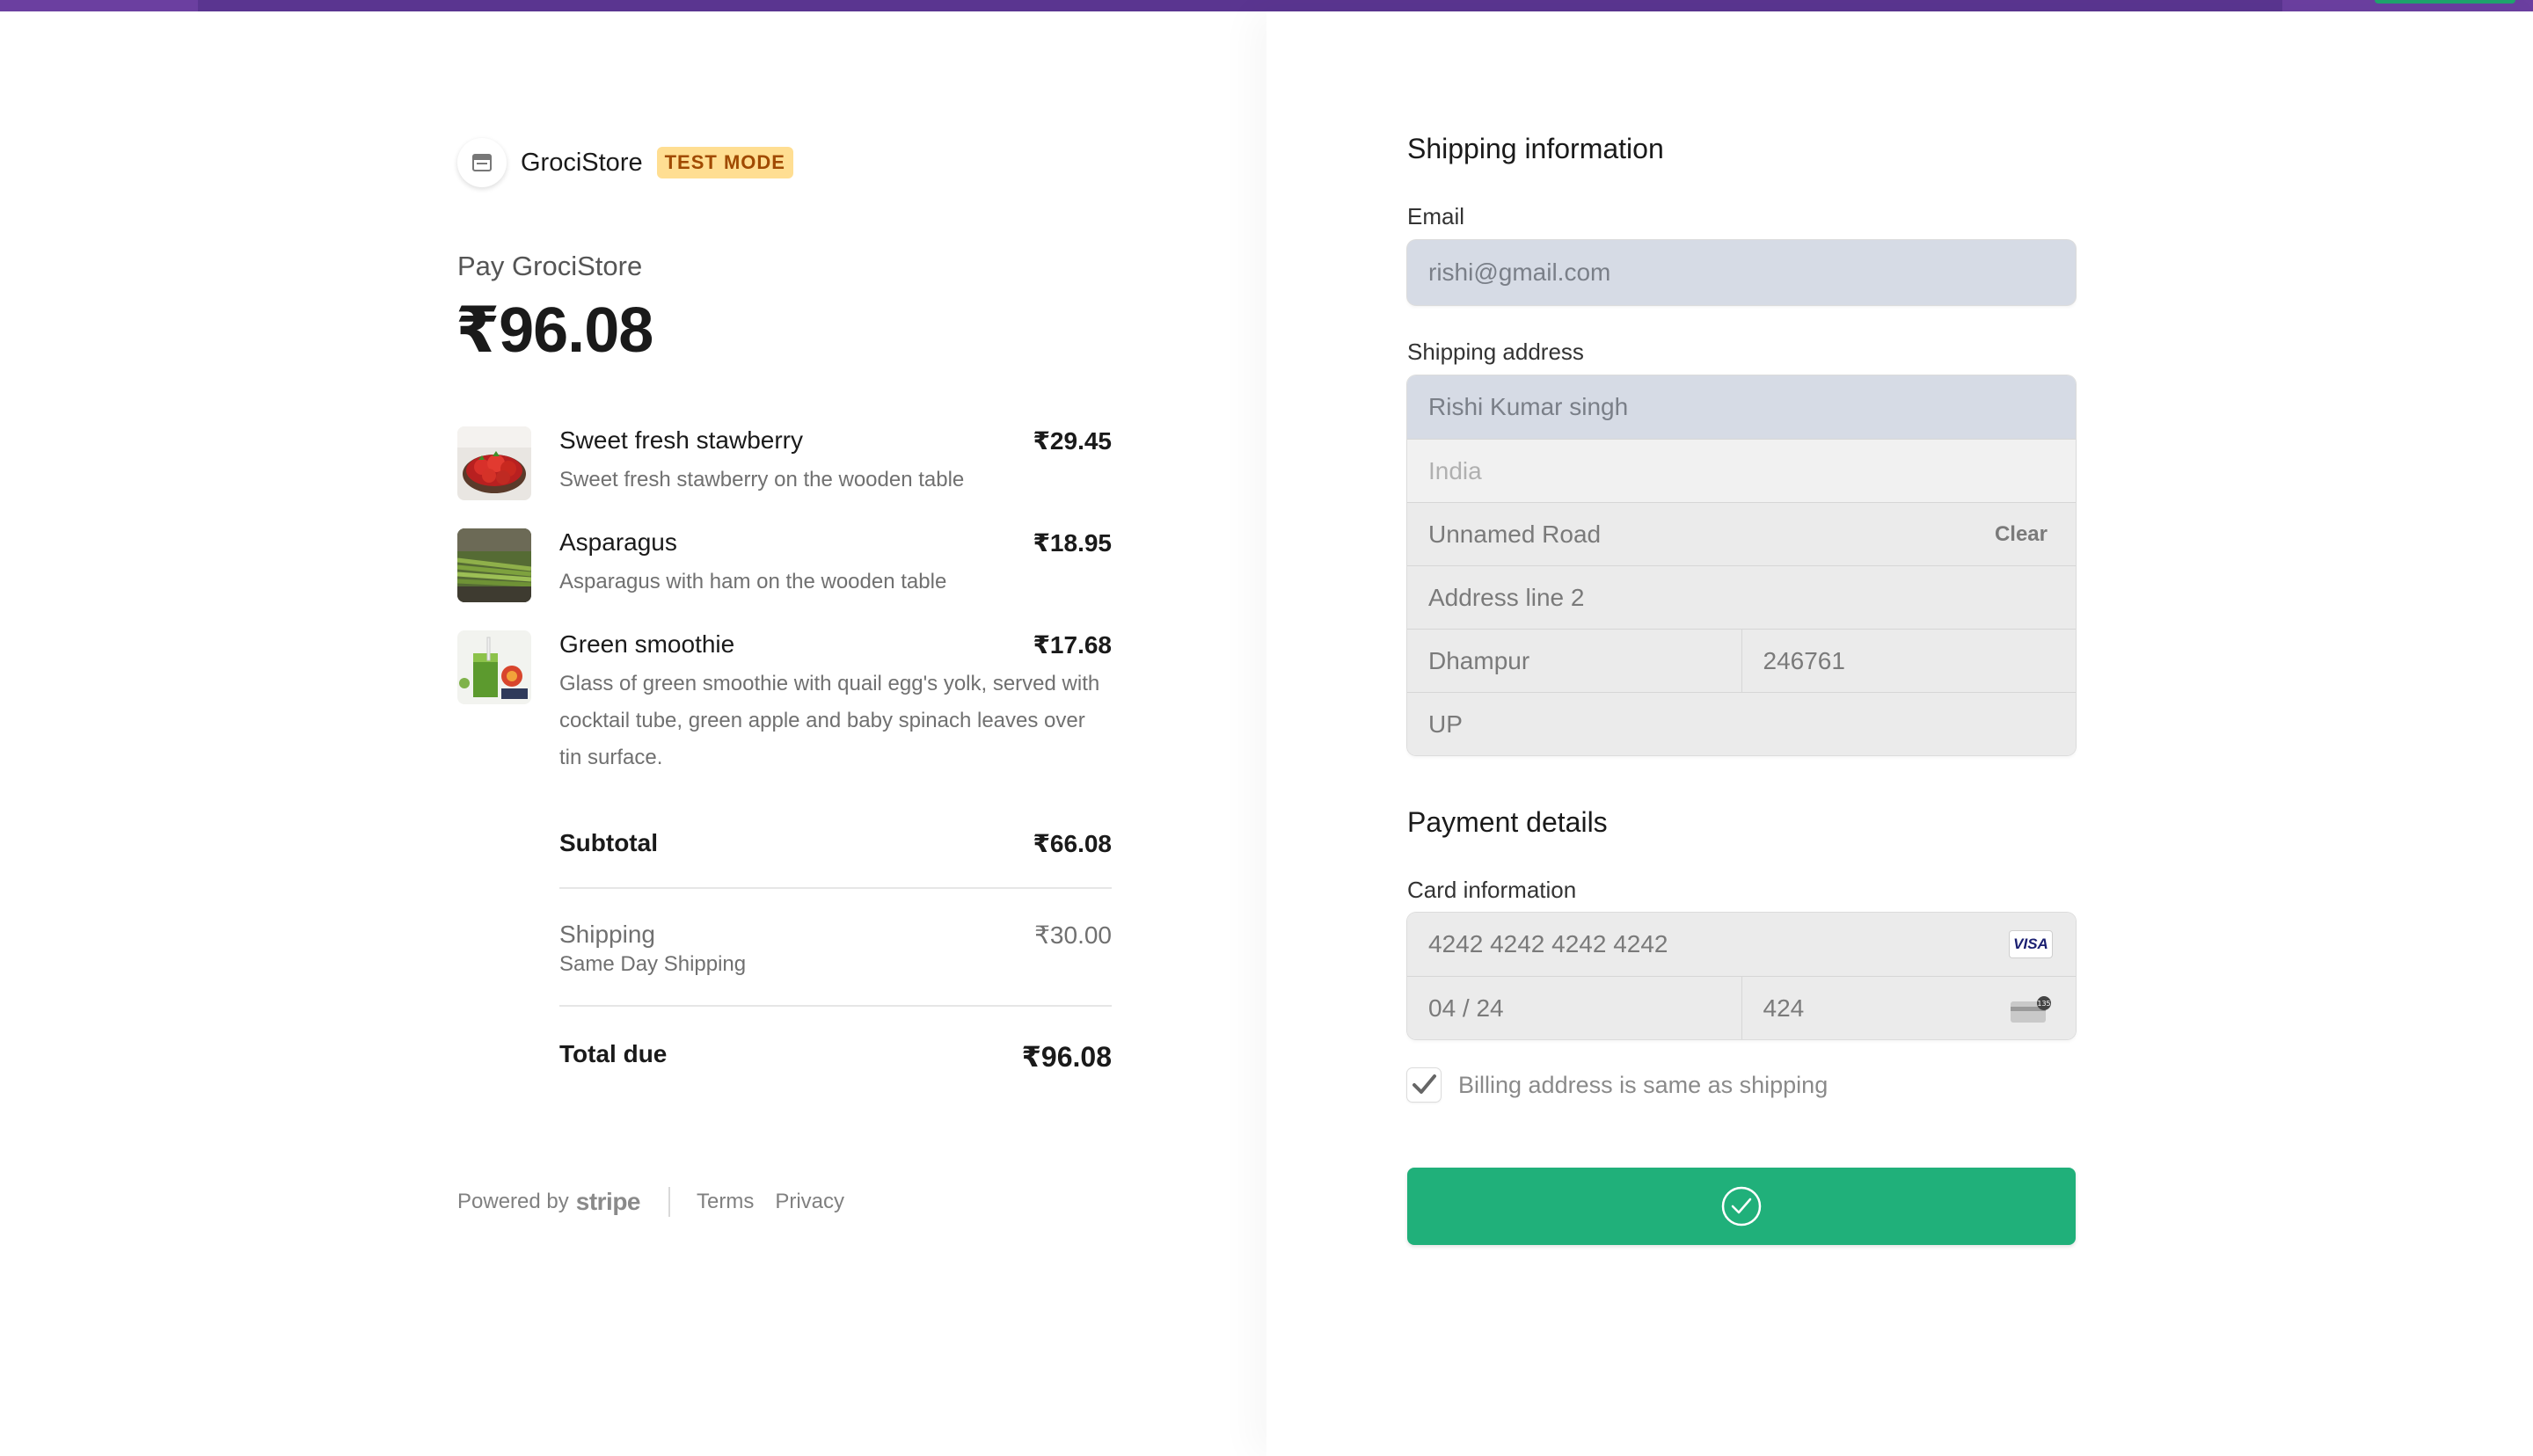 Image resolution: width=2533 pixels, height=1456 pixels. What do you see at coordinates (1496, 352) in the screenshot?
I see `shipping-address-label: Shipping address` at bounding box center [1496, 352].